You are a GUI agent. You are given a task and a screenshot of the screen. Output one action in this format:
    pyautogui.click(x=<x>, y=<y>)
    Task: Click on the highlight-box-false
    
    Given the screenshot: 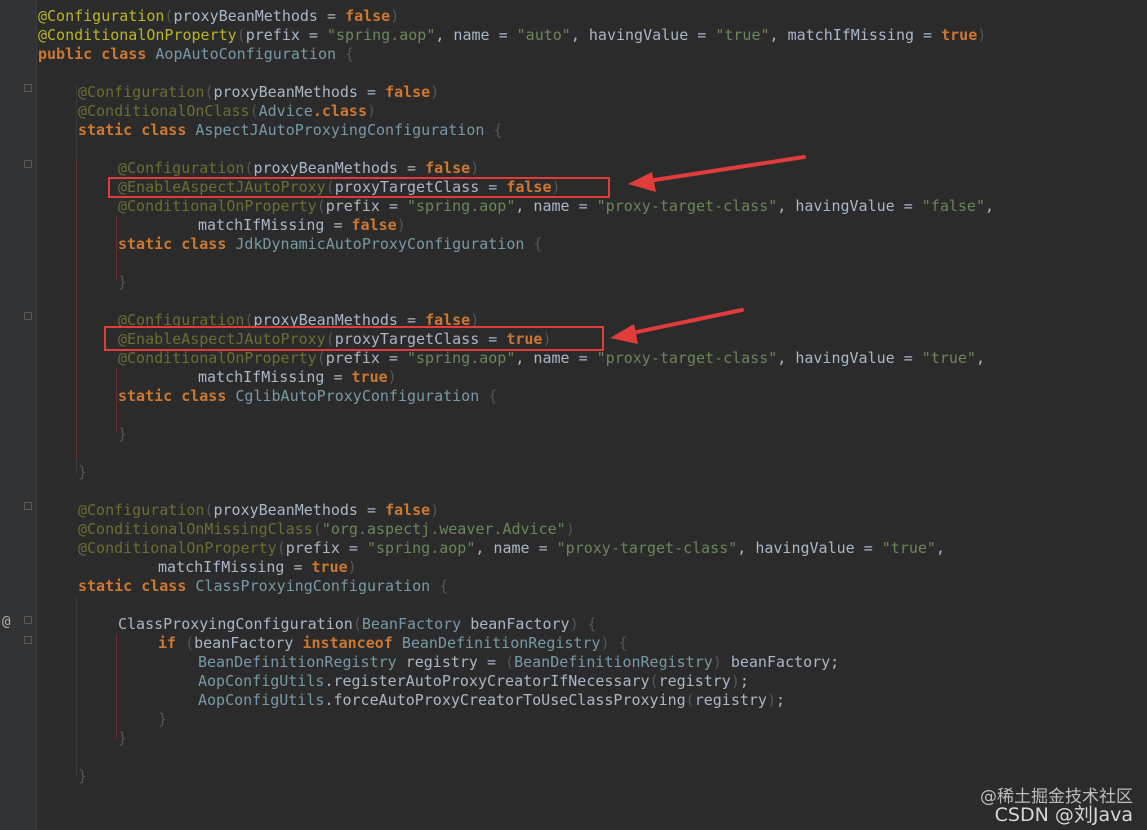 What is the action you would take?
    pyautogui.click(x=359, y=187)
    